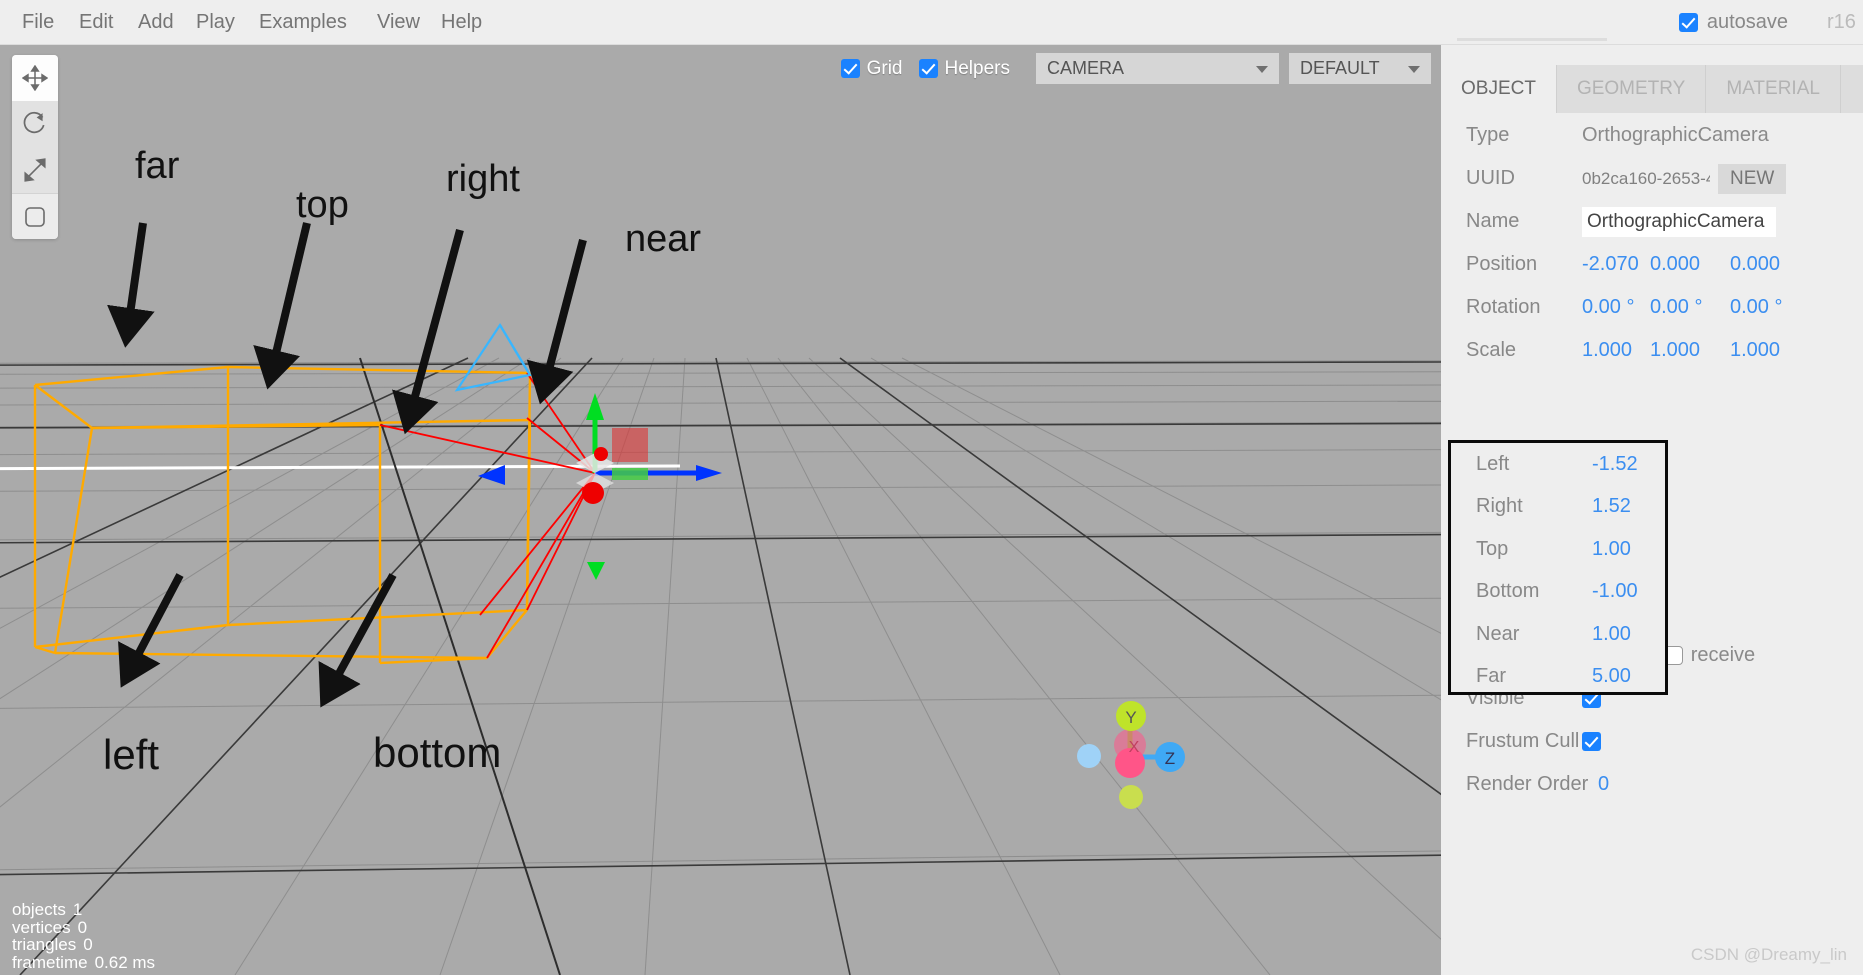 Image resolution: width=1863 pixels, height=975 pixels. What do you see at coordinates (1690, 307) in the screenshot?
I see `rotation-y: 0.00 °` at bounding box center [1690, 307].